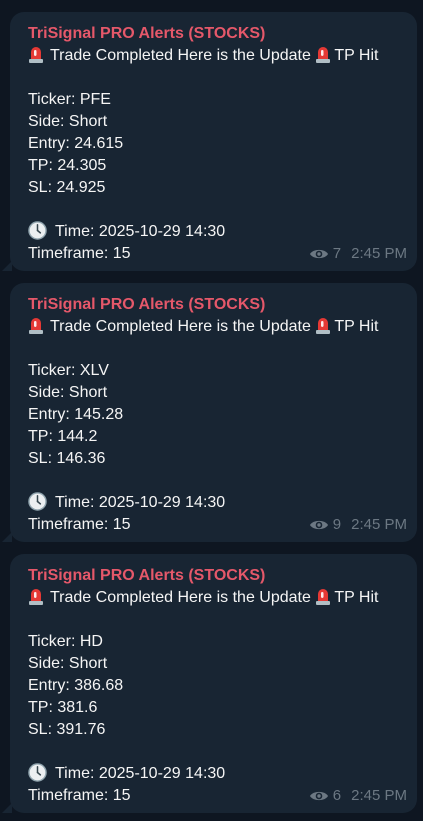  I want to click on view-count: 9, so click(337, 524).